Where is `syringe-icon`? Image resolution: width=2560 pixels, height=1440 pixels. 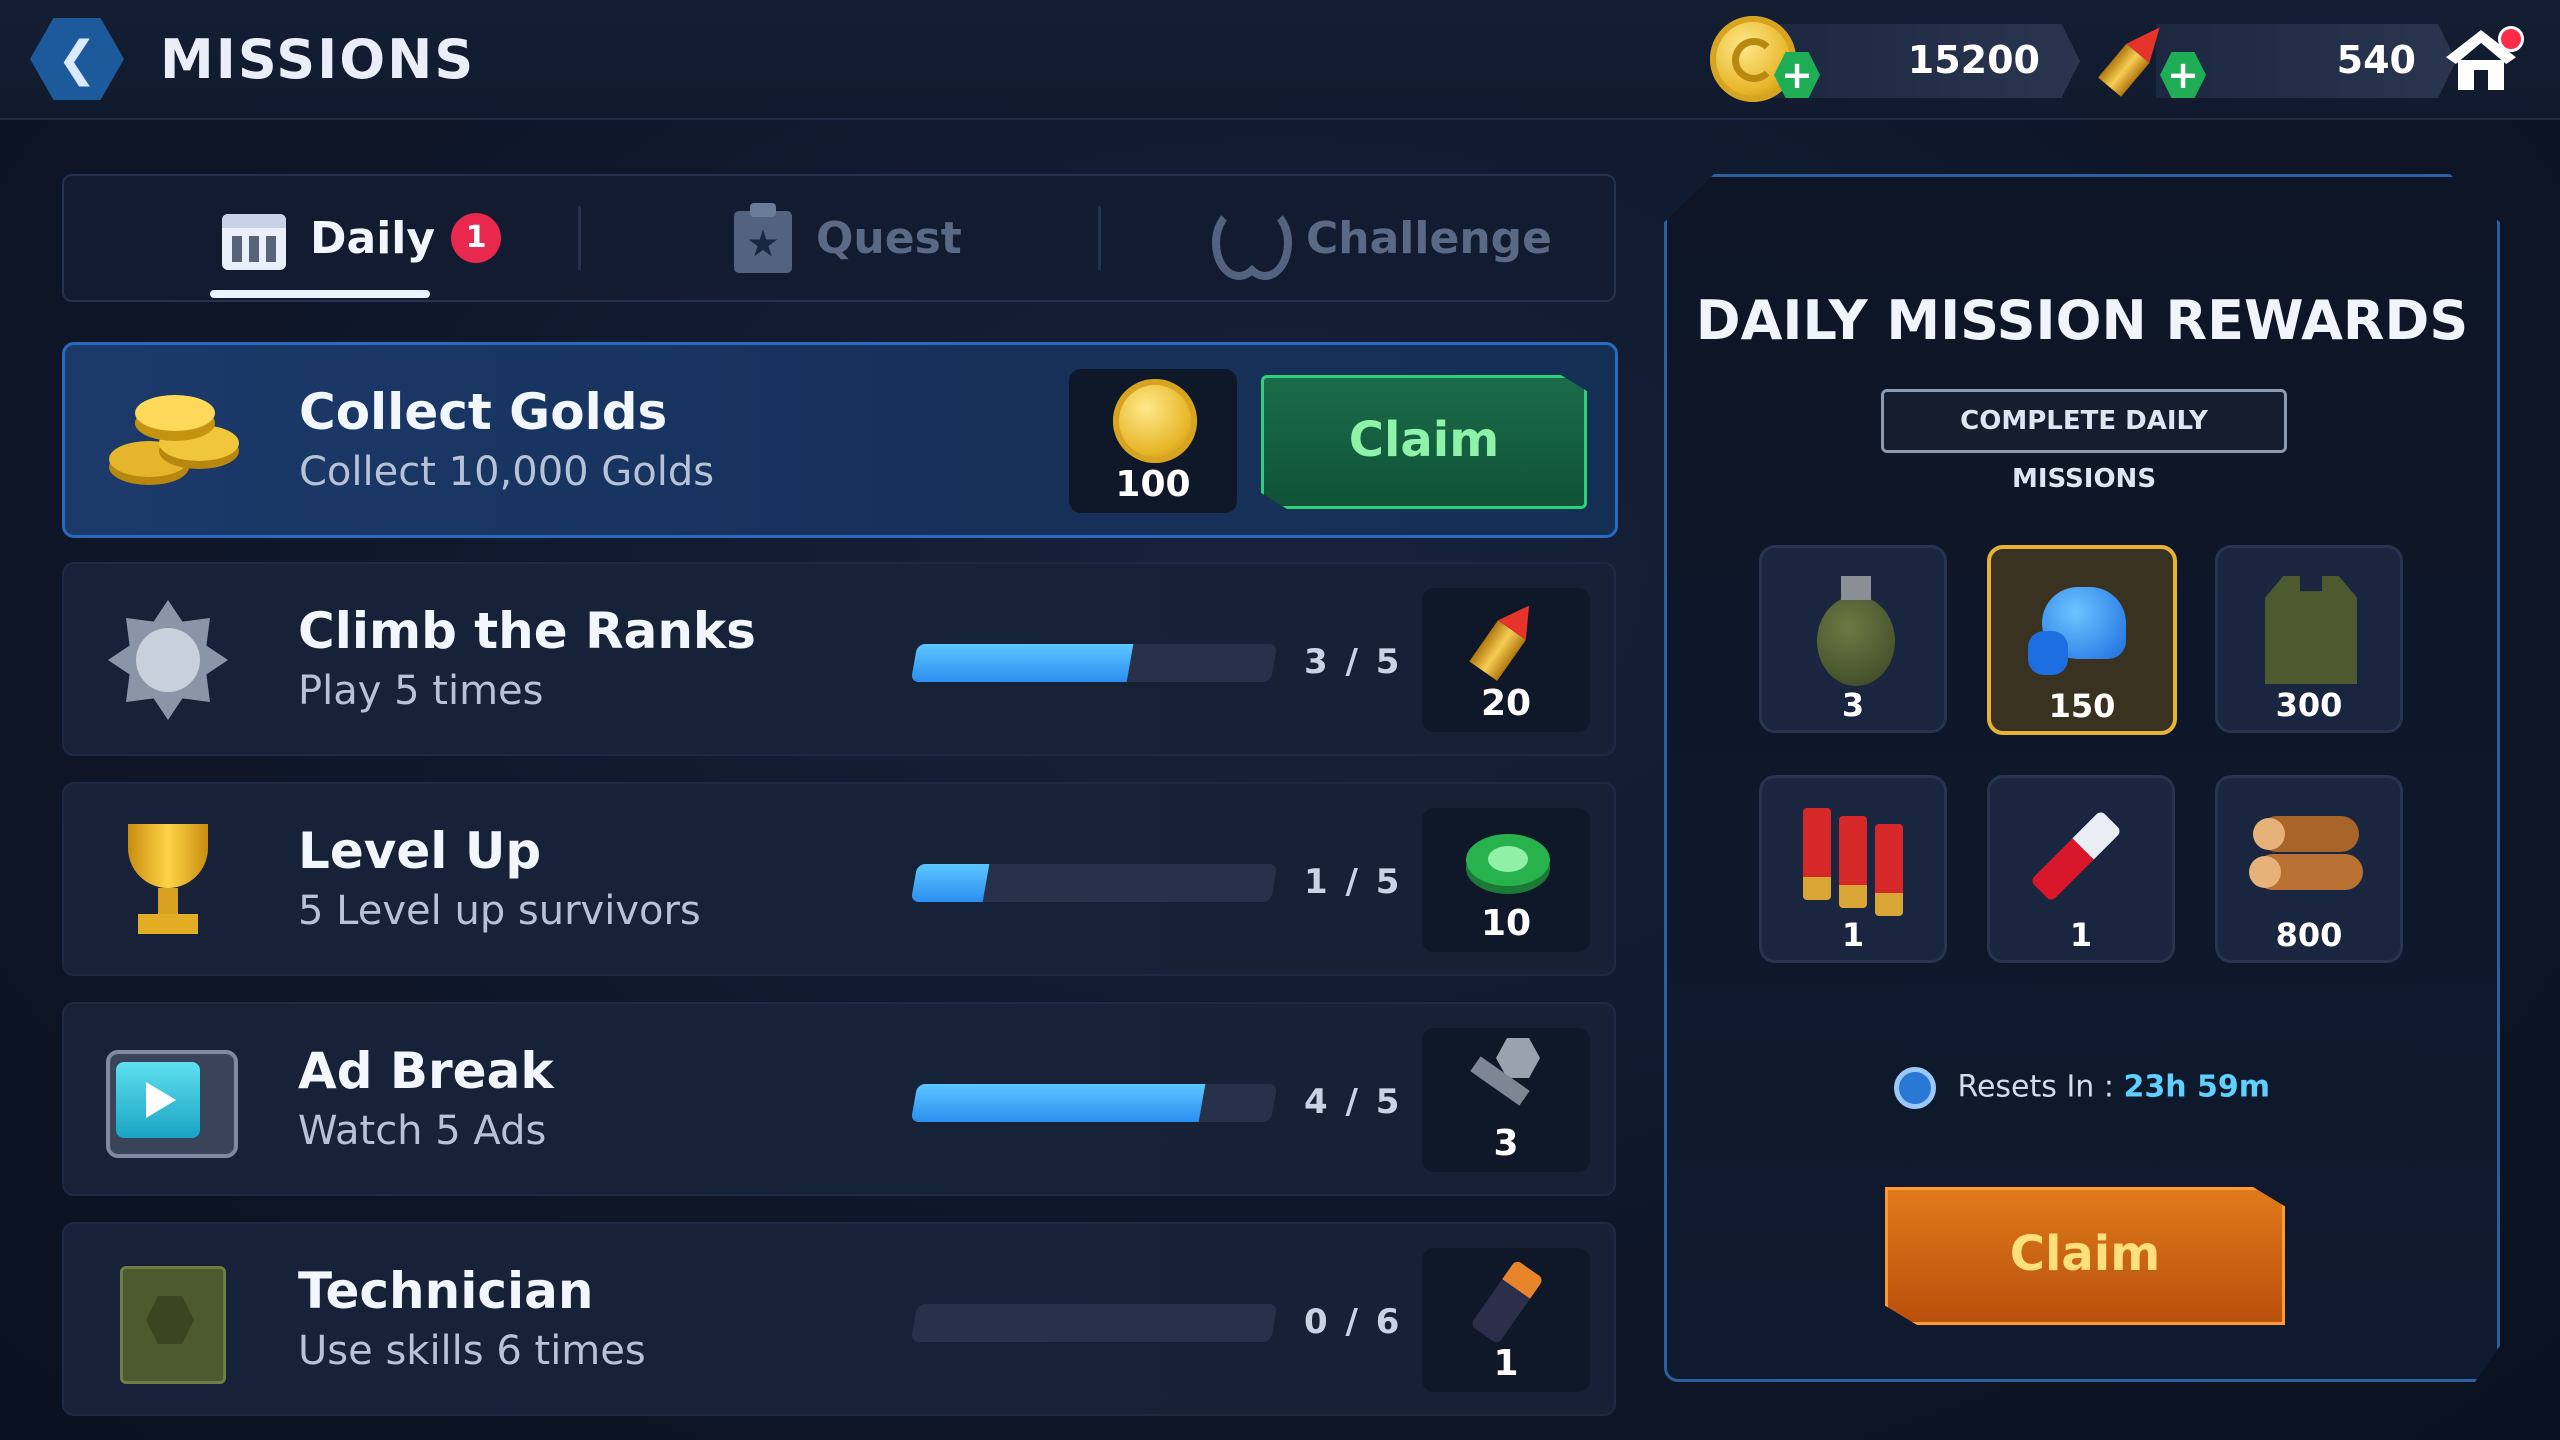
syringe-icon is located at coordinates (2081, 856).